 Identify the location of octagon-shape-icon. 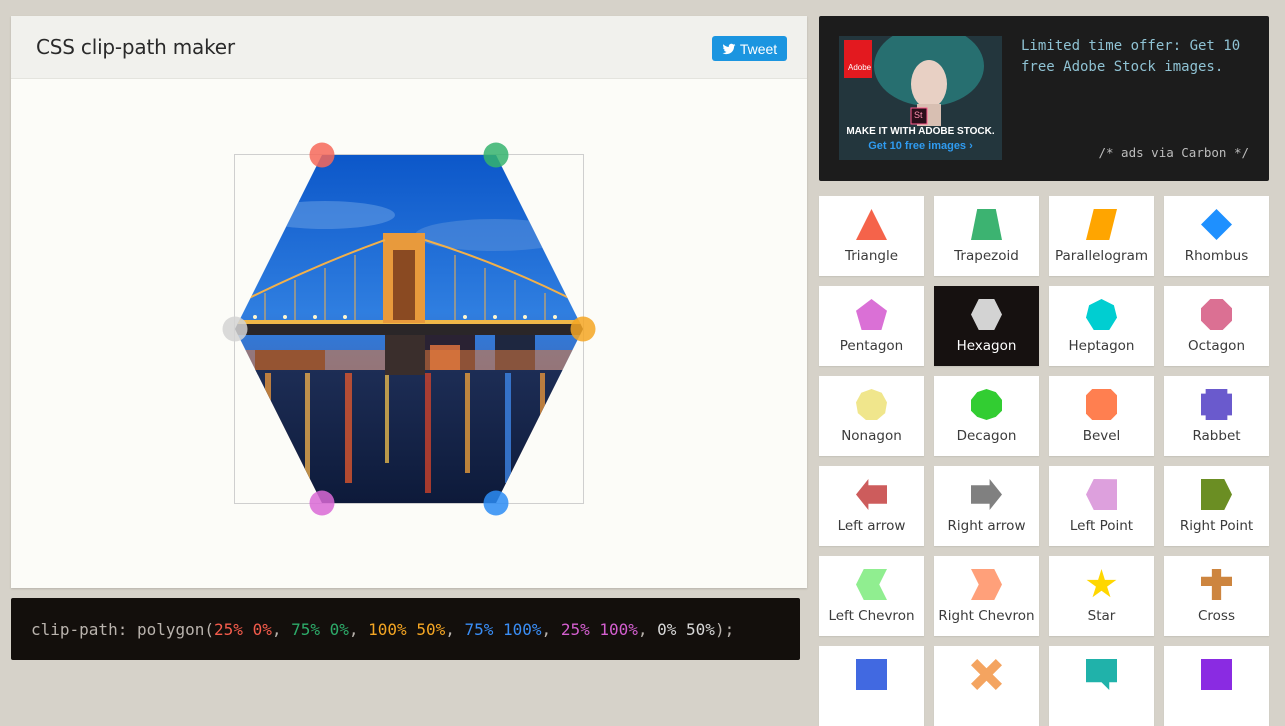
(1216, 314).